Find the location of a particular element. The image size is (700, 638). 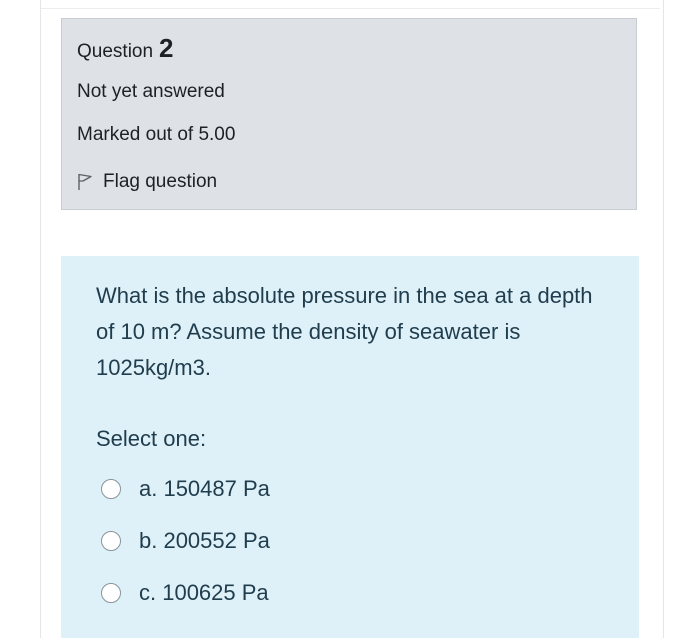

answer-option-b: b. 200552 Pa is located at coordinates (185, 541).